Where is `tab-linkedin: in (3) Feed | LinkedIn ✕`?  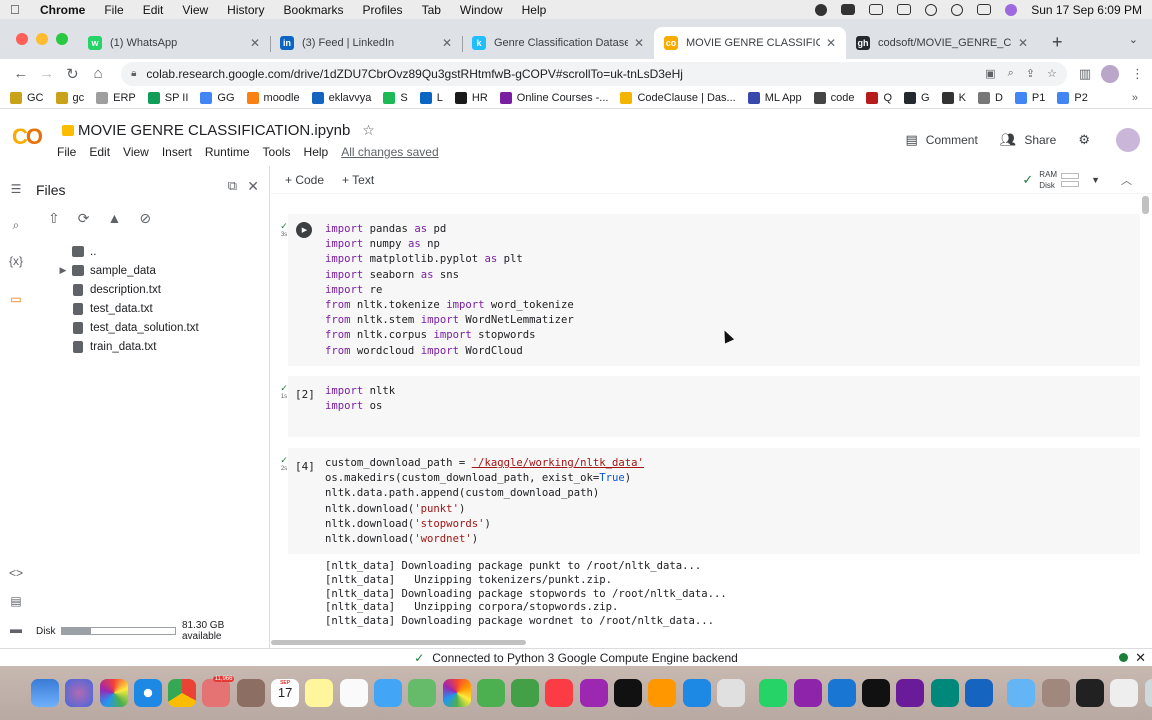 tab-linkedin: in (3) Feed | LinkedIn ✕ is located at coordinates (366, 43).